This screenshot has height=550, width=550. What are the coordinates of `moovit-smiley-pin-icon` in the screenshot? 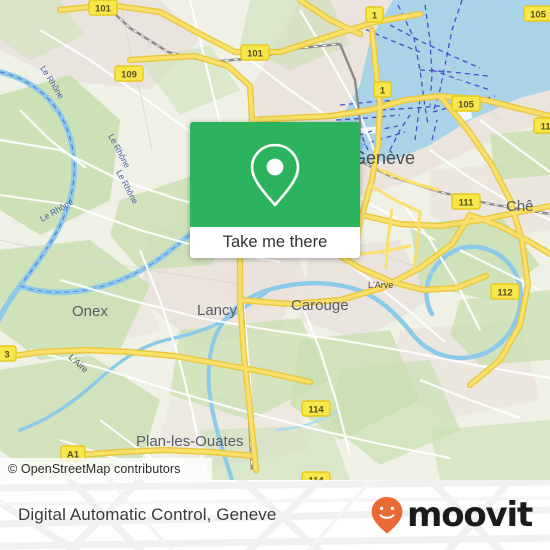 It's located at (387, 515).